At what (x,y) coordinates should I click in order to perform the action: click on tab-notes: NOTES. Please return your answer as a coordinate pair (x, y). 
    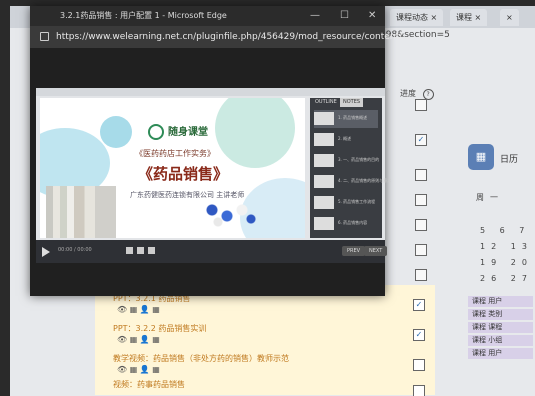
    Looking at the image, I should click on (352, 102).